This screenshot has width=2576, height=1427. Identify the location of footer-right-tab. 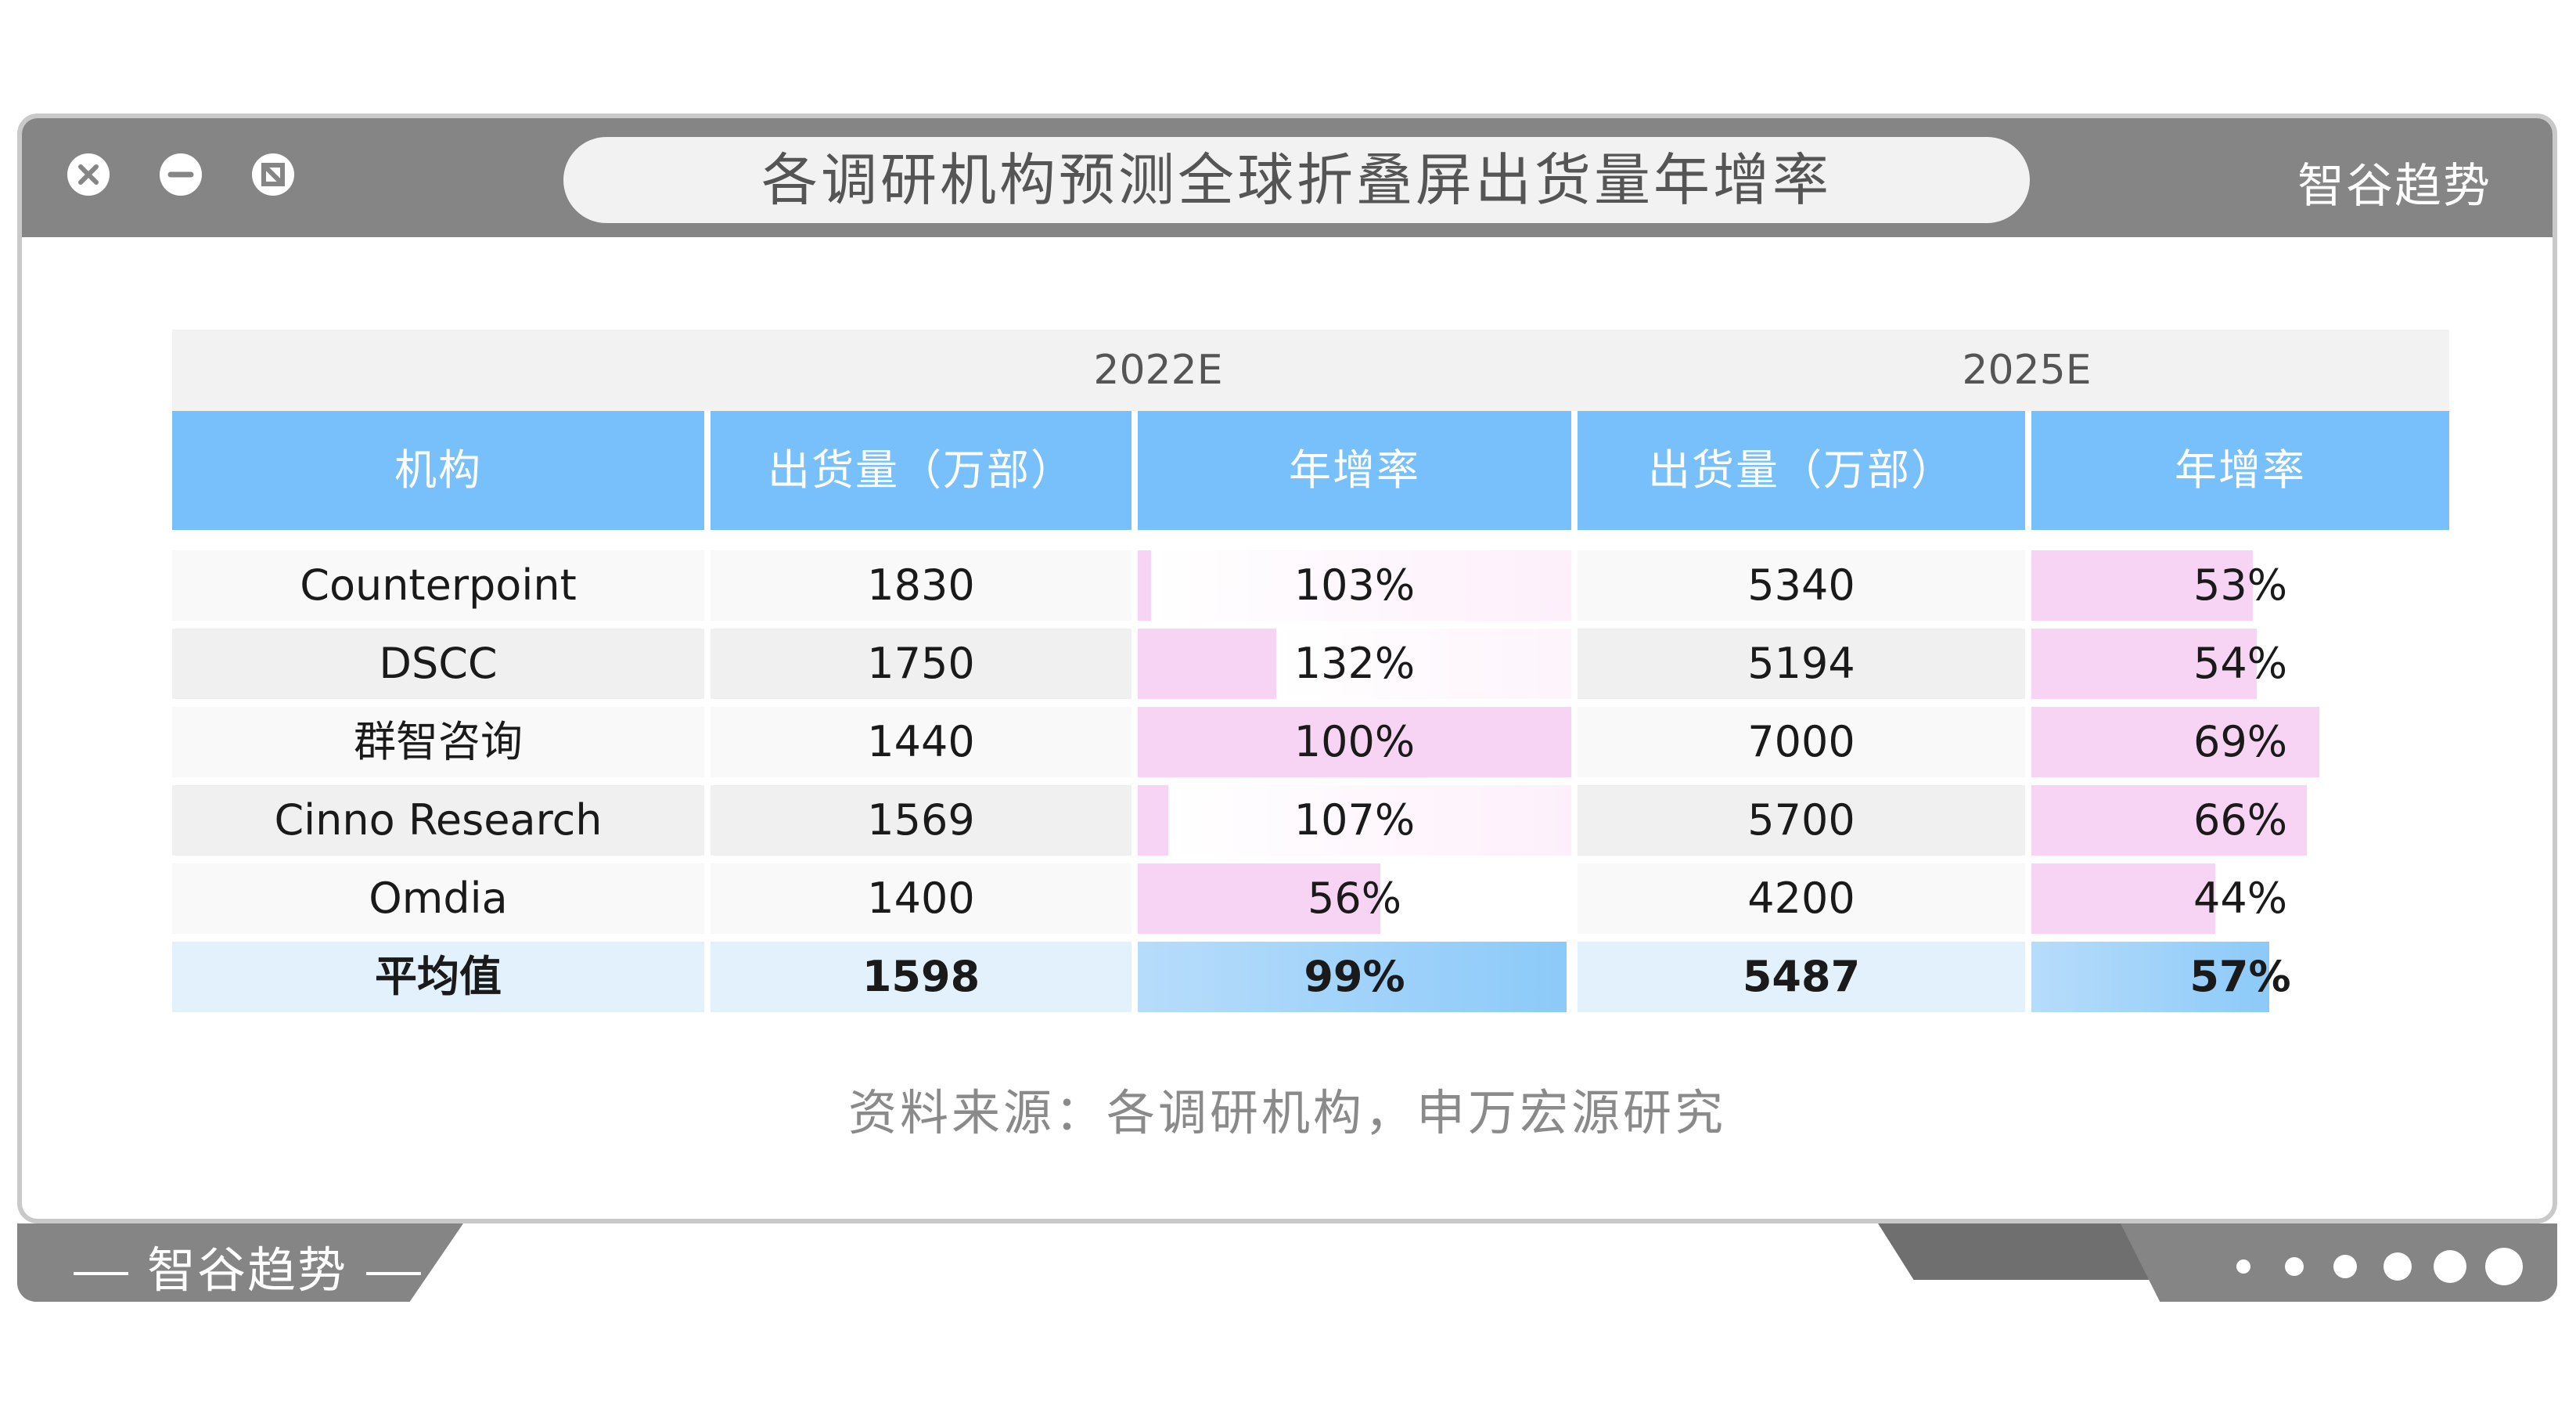
(2339, 1262).